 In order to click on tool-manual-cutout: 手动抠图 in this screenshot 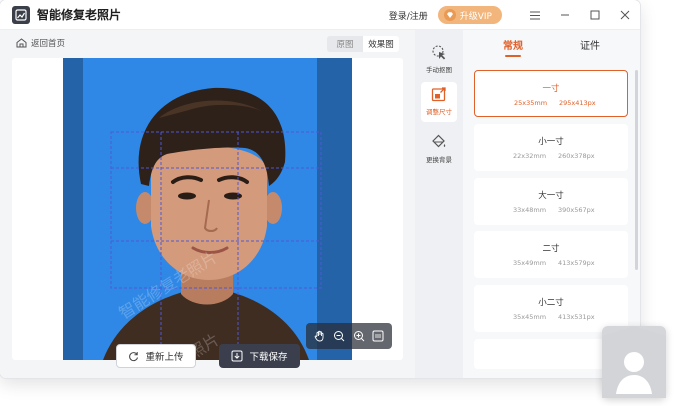, I will do `click(439, 60)`.